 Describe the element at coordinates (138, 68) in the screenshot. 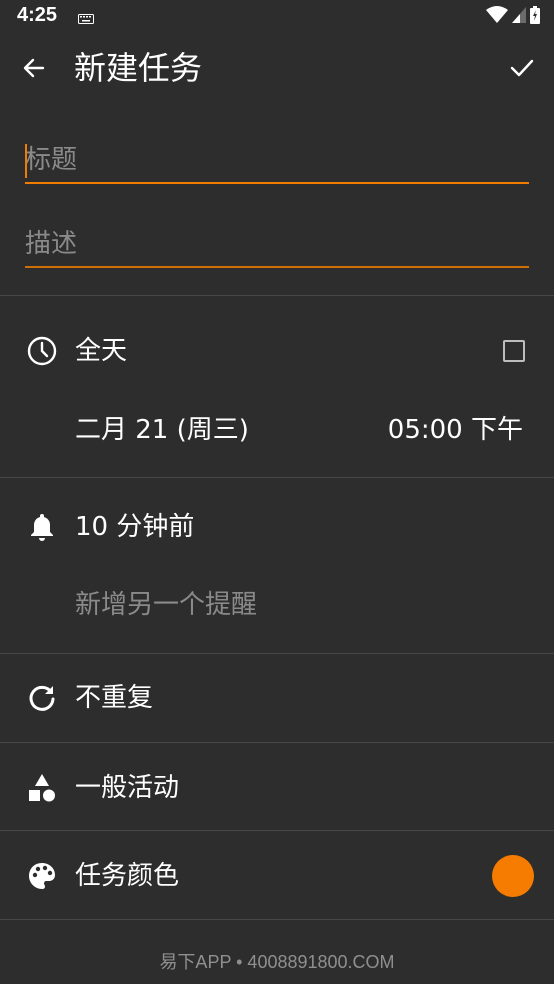

I see `page-title: 新建任务` at that location.